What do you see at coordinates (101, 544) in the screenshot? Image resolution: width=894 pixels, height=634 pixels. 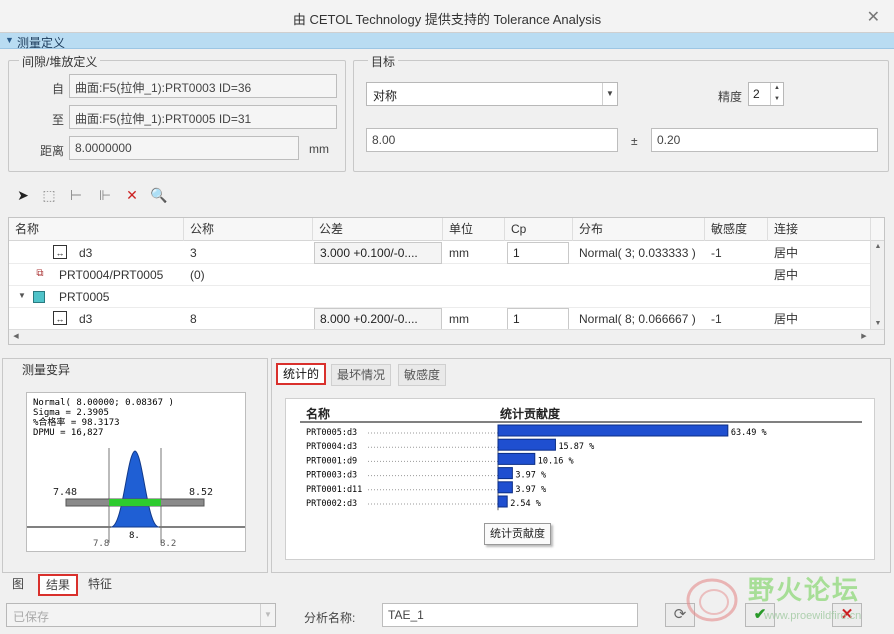 I see `tick-label: 7.8` at bounding box center [101, 544].